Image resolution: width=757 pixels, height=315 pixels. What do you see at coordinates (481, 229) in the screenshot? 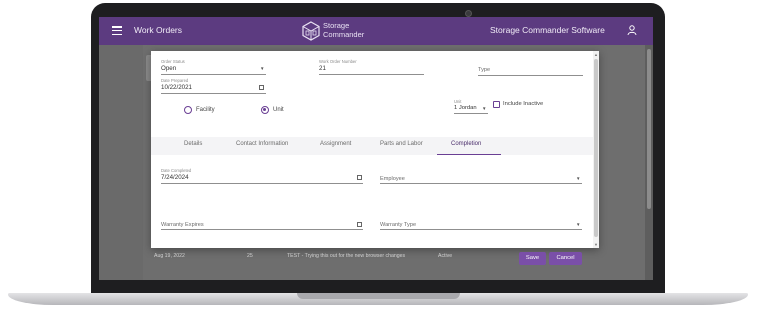
I see `warranty-type-underline` at bounding box center [481, 229].